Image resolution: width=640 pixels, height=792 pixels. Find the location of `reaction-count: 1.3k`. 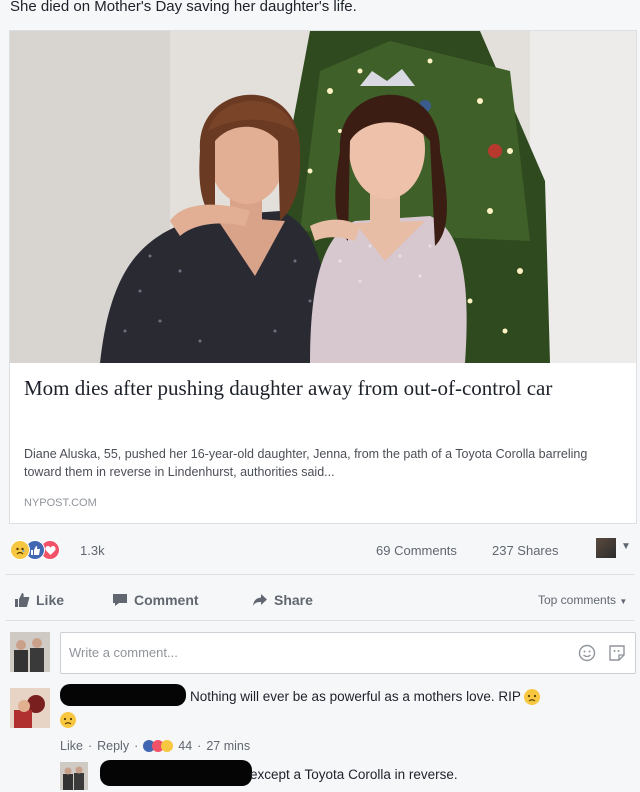

reaction-count: 1.3k is located at coordinates (92, 550).